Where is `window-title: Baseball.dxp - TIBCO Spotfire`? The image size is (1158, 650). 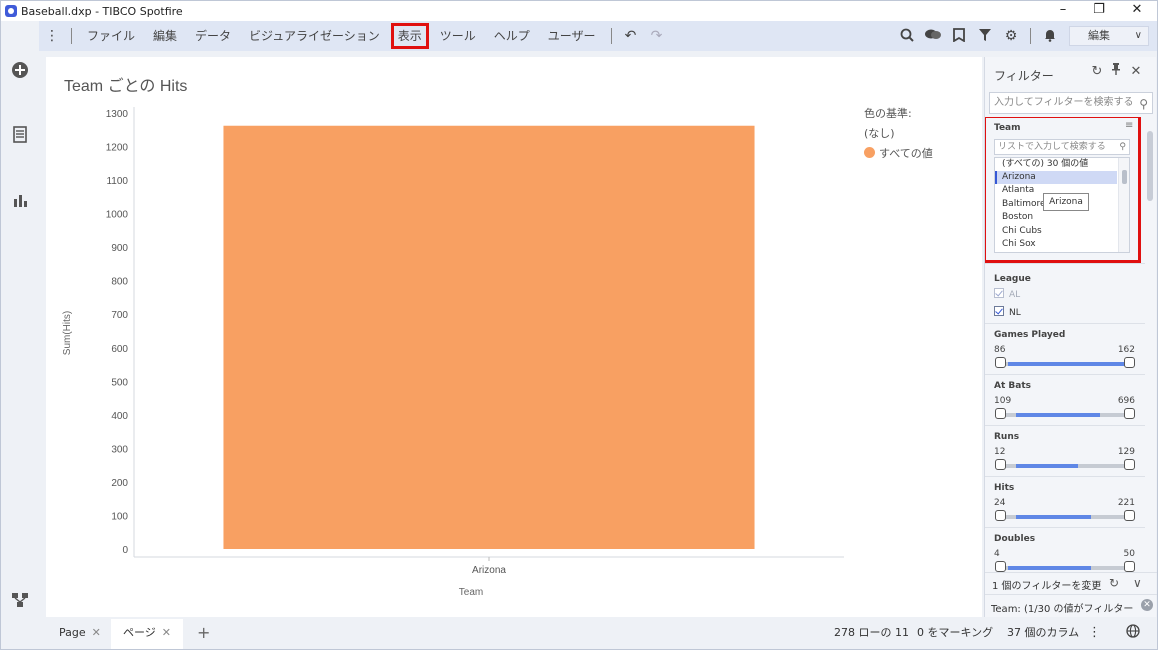 window-title: Baseball.dxp - TIBCO Spotfire is located at coordinates (102, 11).